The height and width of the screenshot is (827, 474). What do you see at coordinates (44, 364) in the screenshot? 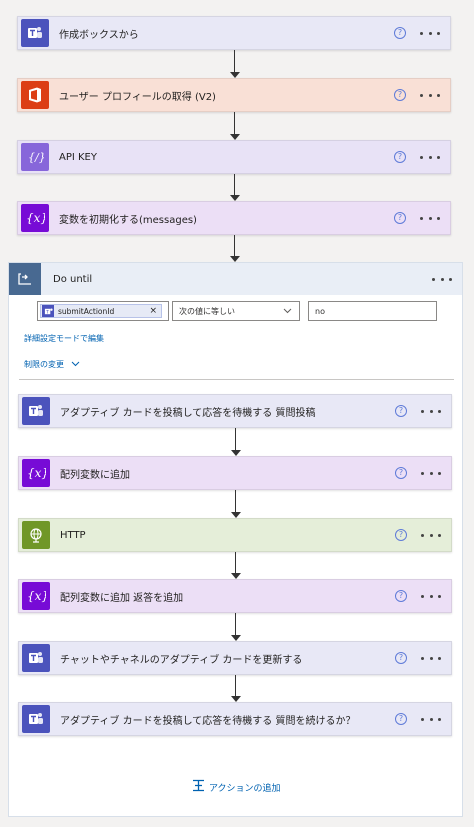
I see `change-limits-label: 制限の変更` at bounding box center [44, 364].